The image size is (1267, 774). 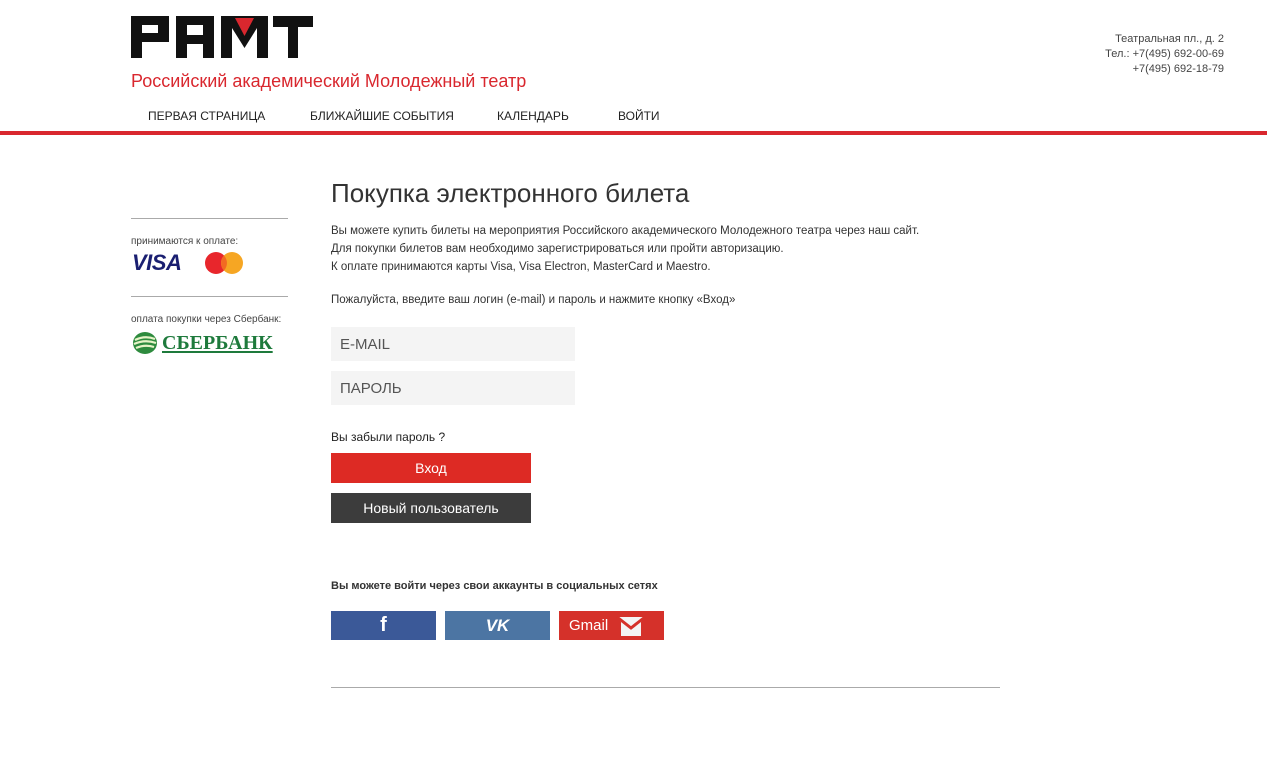 I want to click on visa-logo: VISA, so click(x=157, y=262).